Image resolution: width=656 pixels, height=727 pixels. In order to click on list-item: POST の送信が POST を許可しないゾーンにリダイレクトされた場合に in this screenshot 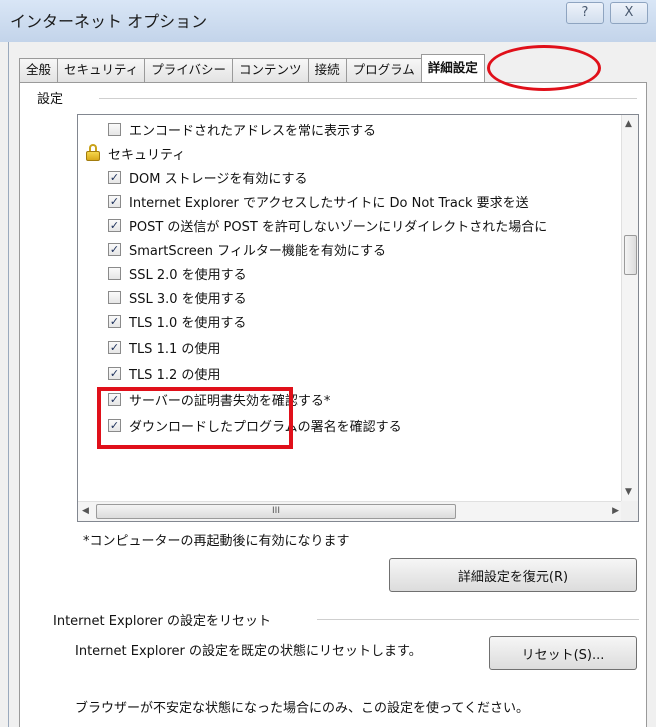, I will do `click(327, 225)`.